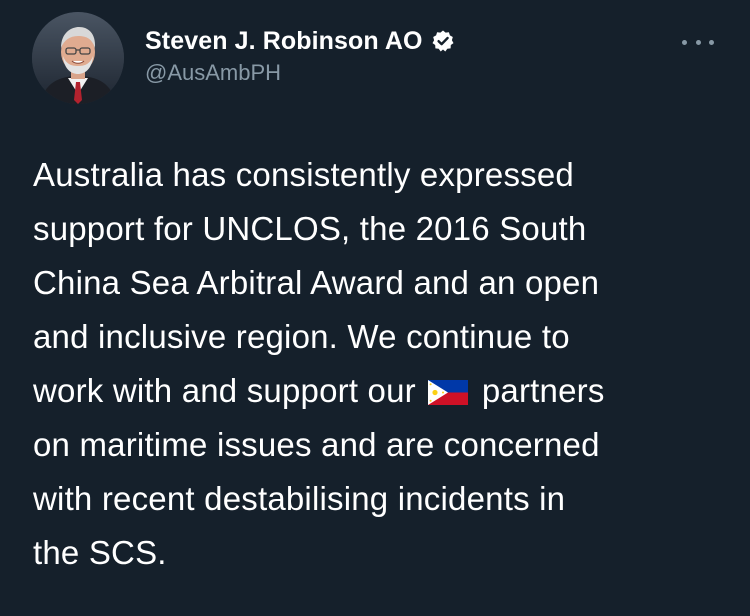  I want to click on author-name-row: Steven J. Robinson AO, so click(300, 41).